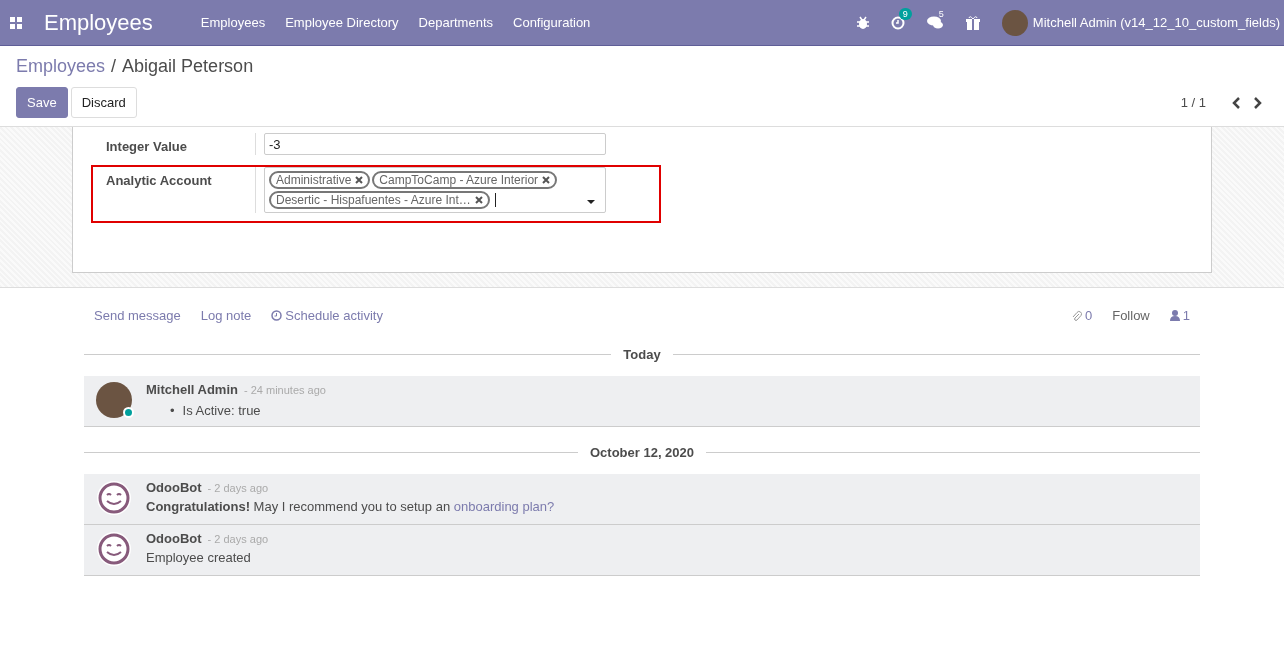 The image size is (1284, 669). Describe the element at coordinates (905, 13) in the screenshot. I see `activity-count-badge: 9` at that location.